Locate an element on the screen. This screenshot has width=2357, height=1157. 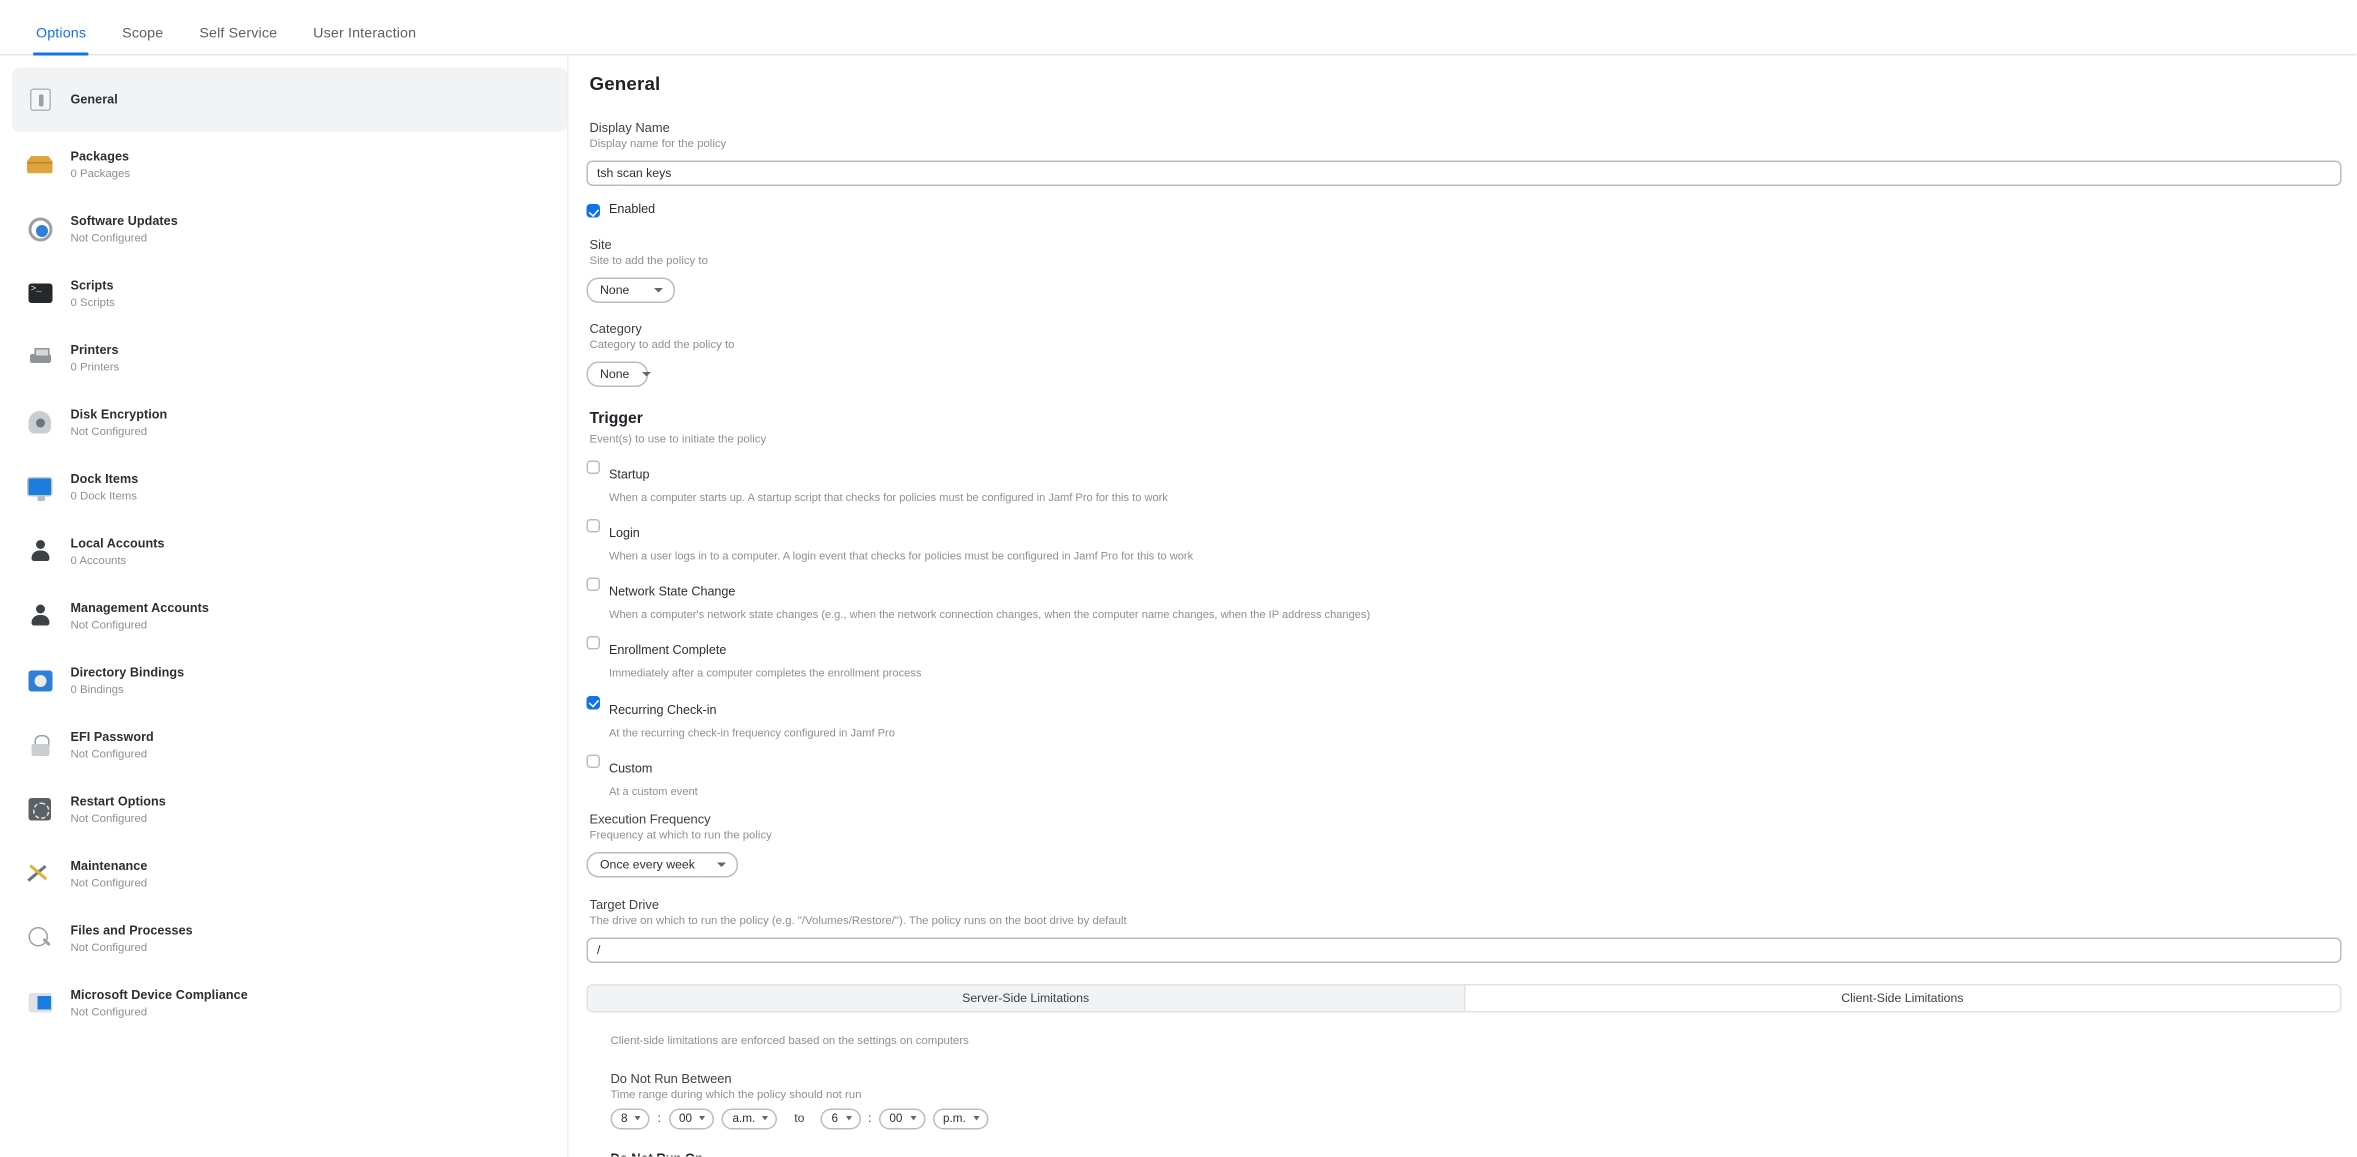
start-minute-value: 00 is located at coordinates (685, 1119).